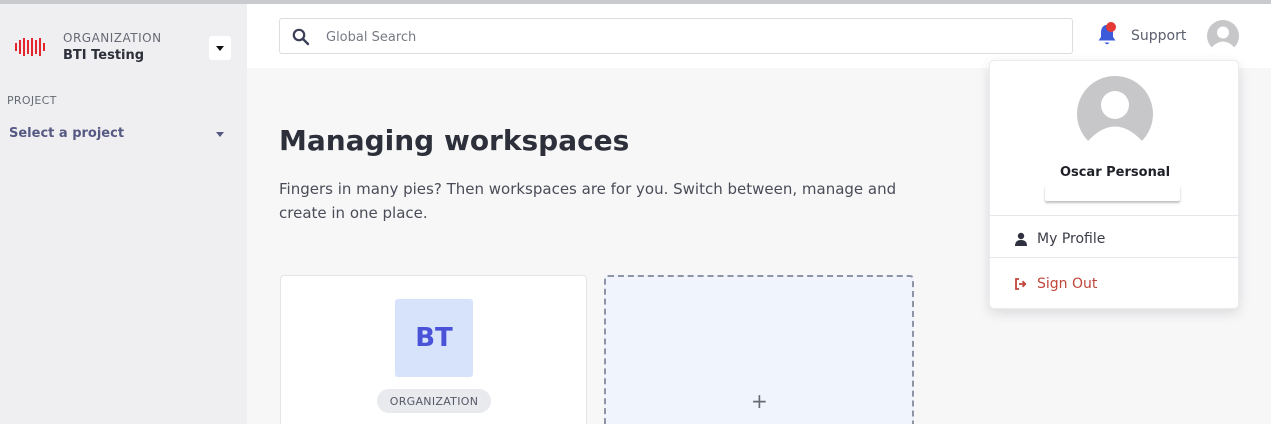  What do you see at coordinates (1158, 36) in the screenshot?
I see `support-link: Support` at bounding box center [1158, 36].